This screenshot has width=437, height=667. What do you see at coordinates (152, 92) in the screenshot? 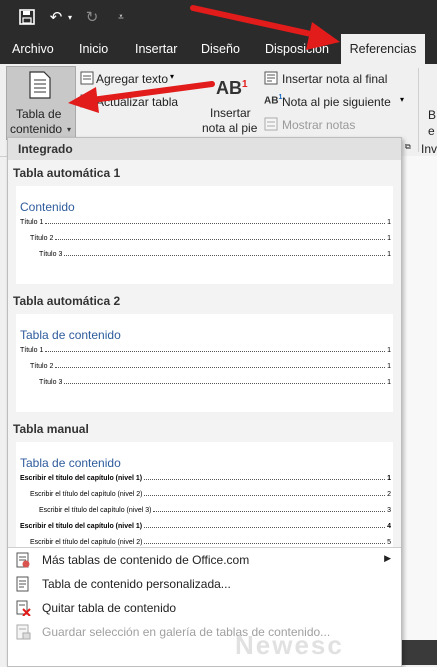
I see `arrow-to-toc-button` at bounding box center [152, 92].